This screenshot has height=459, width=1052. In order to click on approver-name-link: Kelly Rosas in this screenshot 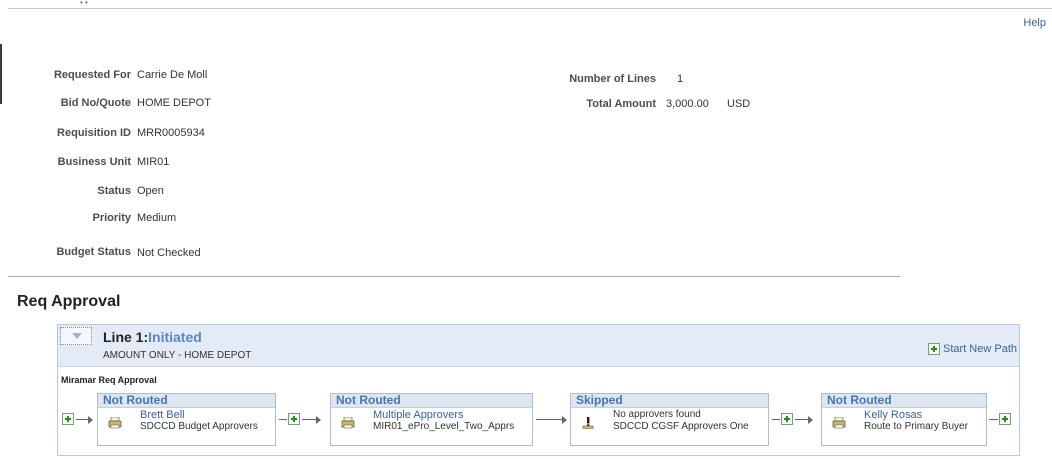, I will do `click(893, 415)`.